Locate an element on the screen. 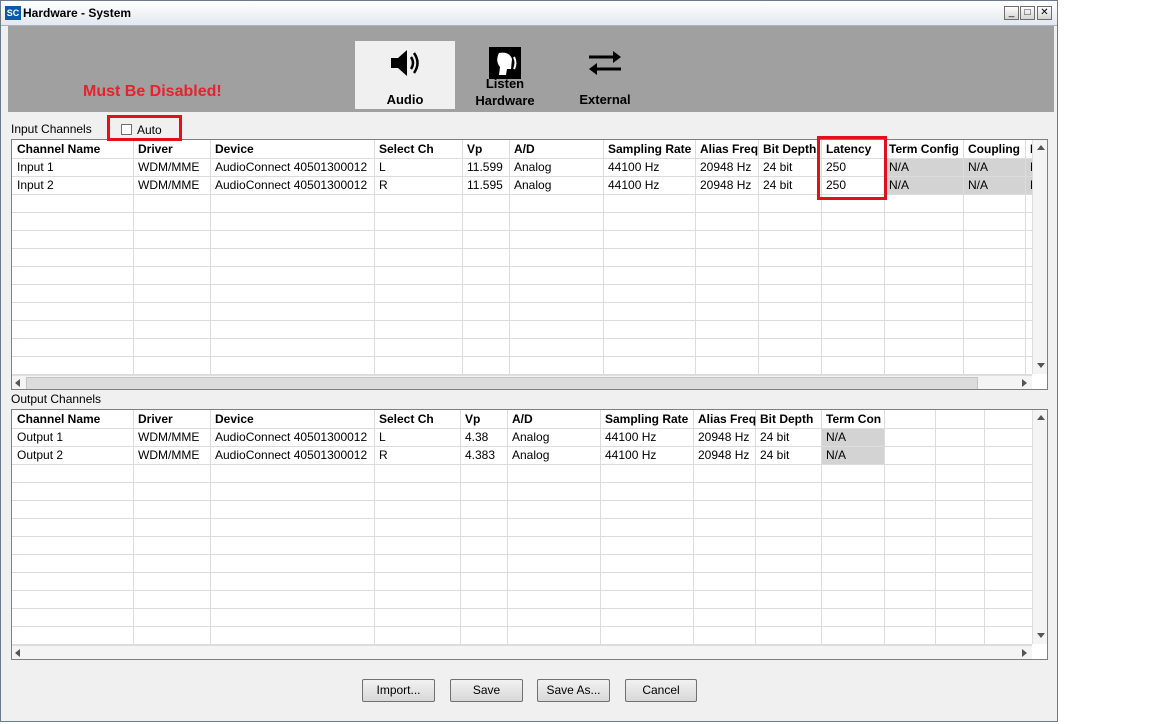  output-horizontal-scrollbar is located at coordinates (522, 652).